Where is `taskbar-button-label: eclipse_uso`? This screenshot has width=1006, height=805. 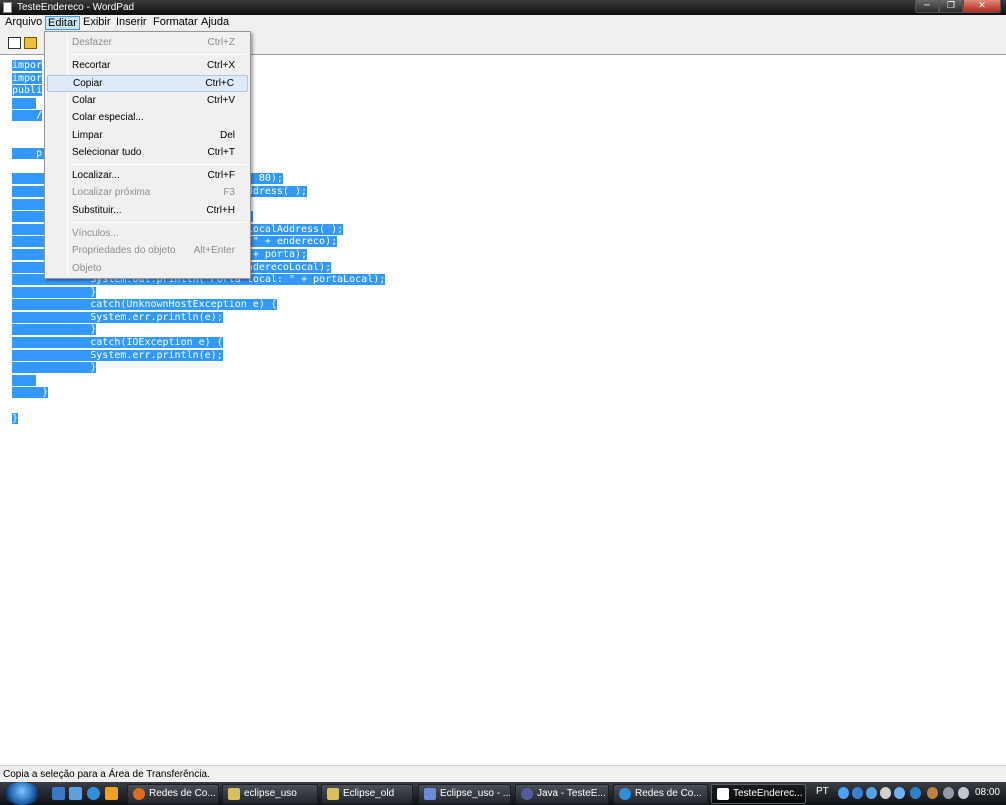
taskbar-button-label: eclipse_uso is located at coordinates (270, 793).